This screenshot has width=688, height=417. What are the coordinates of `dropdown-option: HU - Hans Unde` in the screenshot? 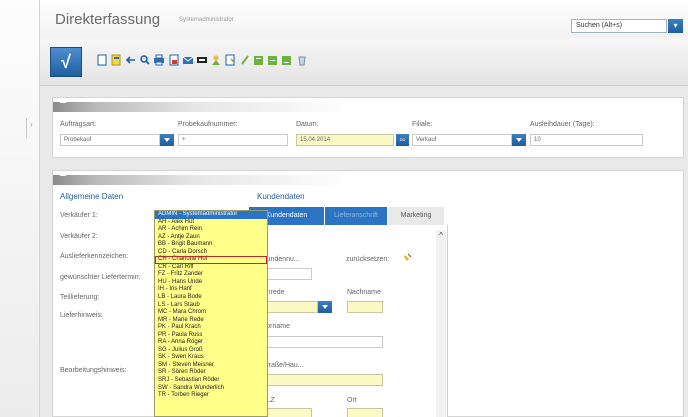 It's located at (211, 283).